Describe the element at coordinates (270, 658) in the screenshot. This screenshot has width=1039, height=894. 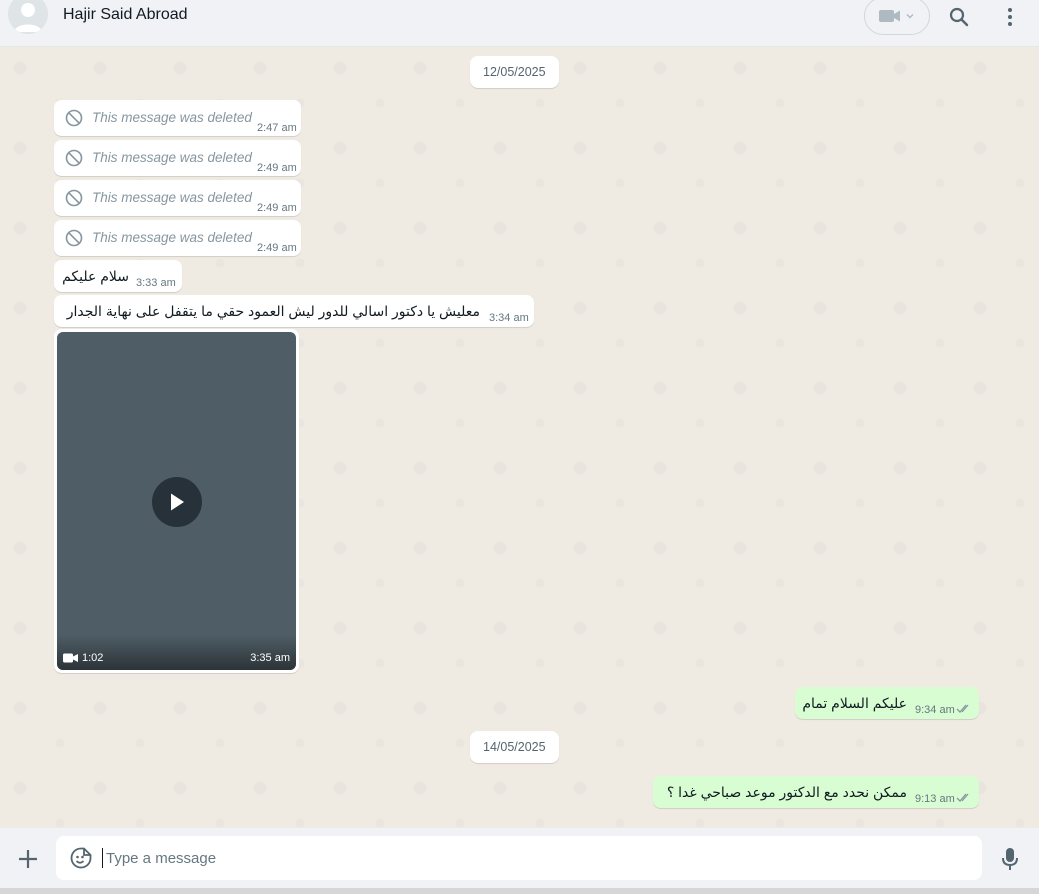
I see `message-time: 3:35 am` at that location.